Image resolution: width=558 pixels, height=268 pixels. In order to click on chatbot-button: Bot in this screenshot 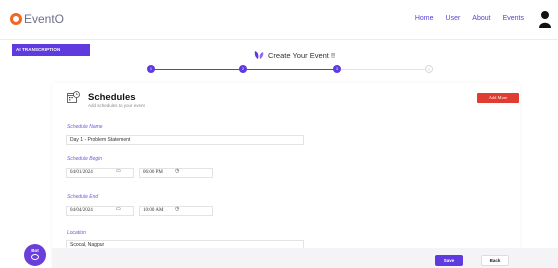, I will do `click(35, 255)`.